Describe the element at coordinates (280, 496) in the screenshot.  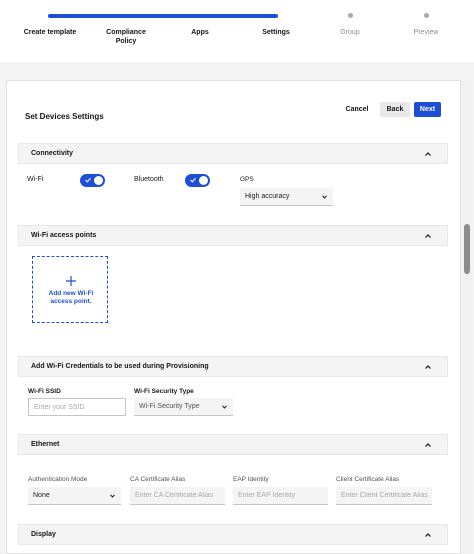
I see `eap-identity-input` at that location.